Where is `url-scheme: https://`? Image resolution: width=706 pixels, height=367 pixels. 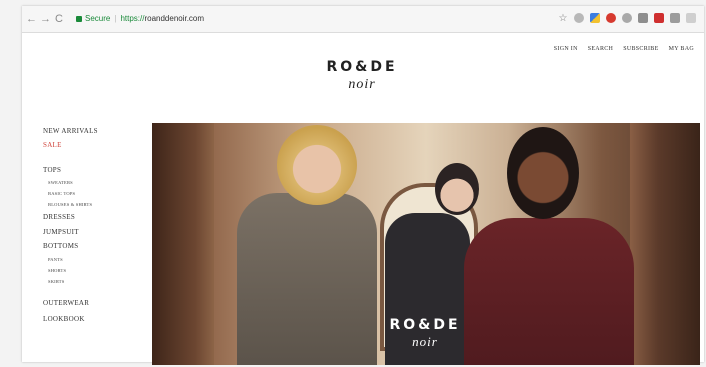 url-scheme: https:// is located at coordinates (132, 18).